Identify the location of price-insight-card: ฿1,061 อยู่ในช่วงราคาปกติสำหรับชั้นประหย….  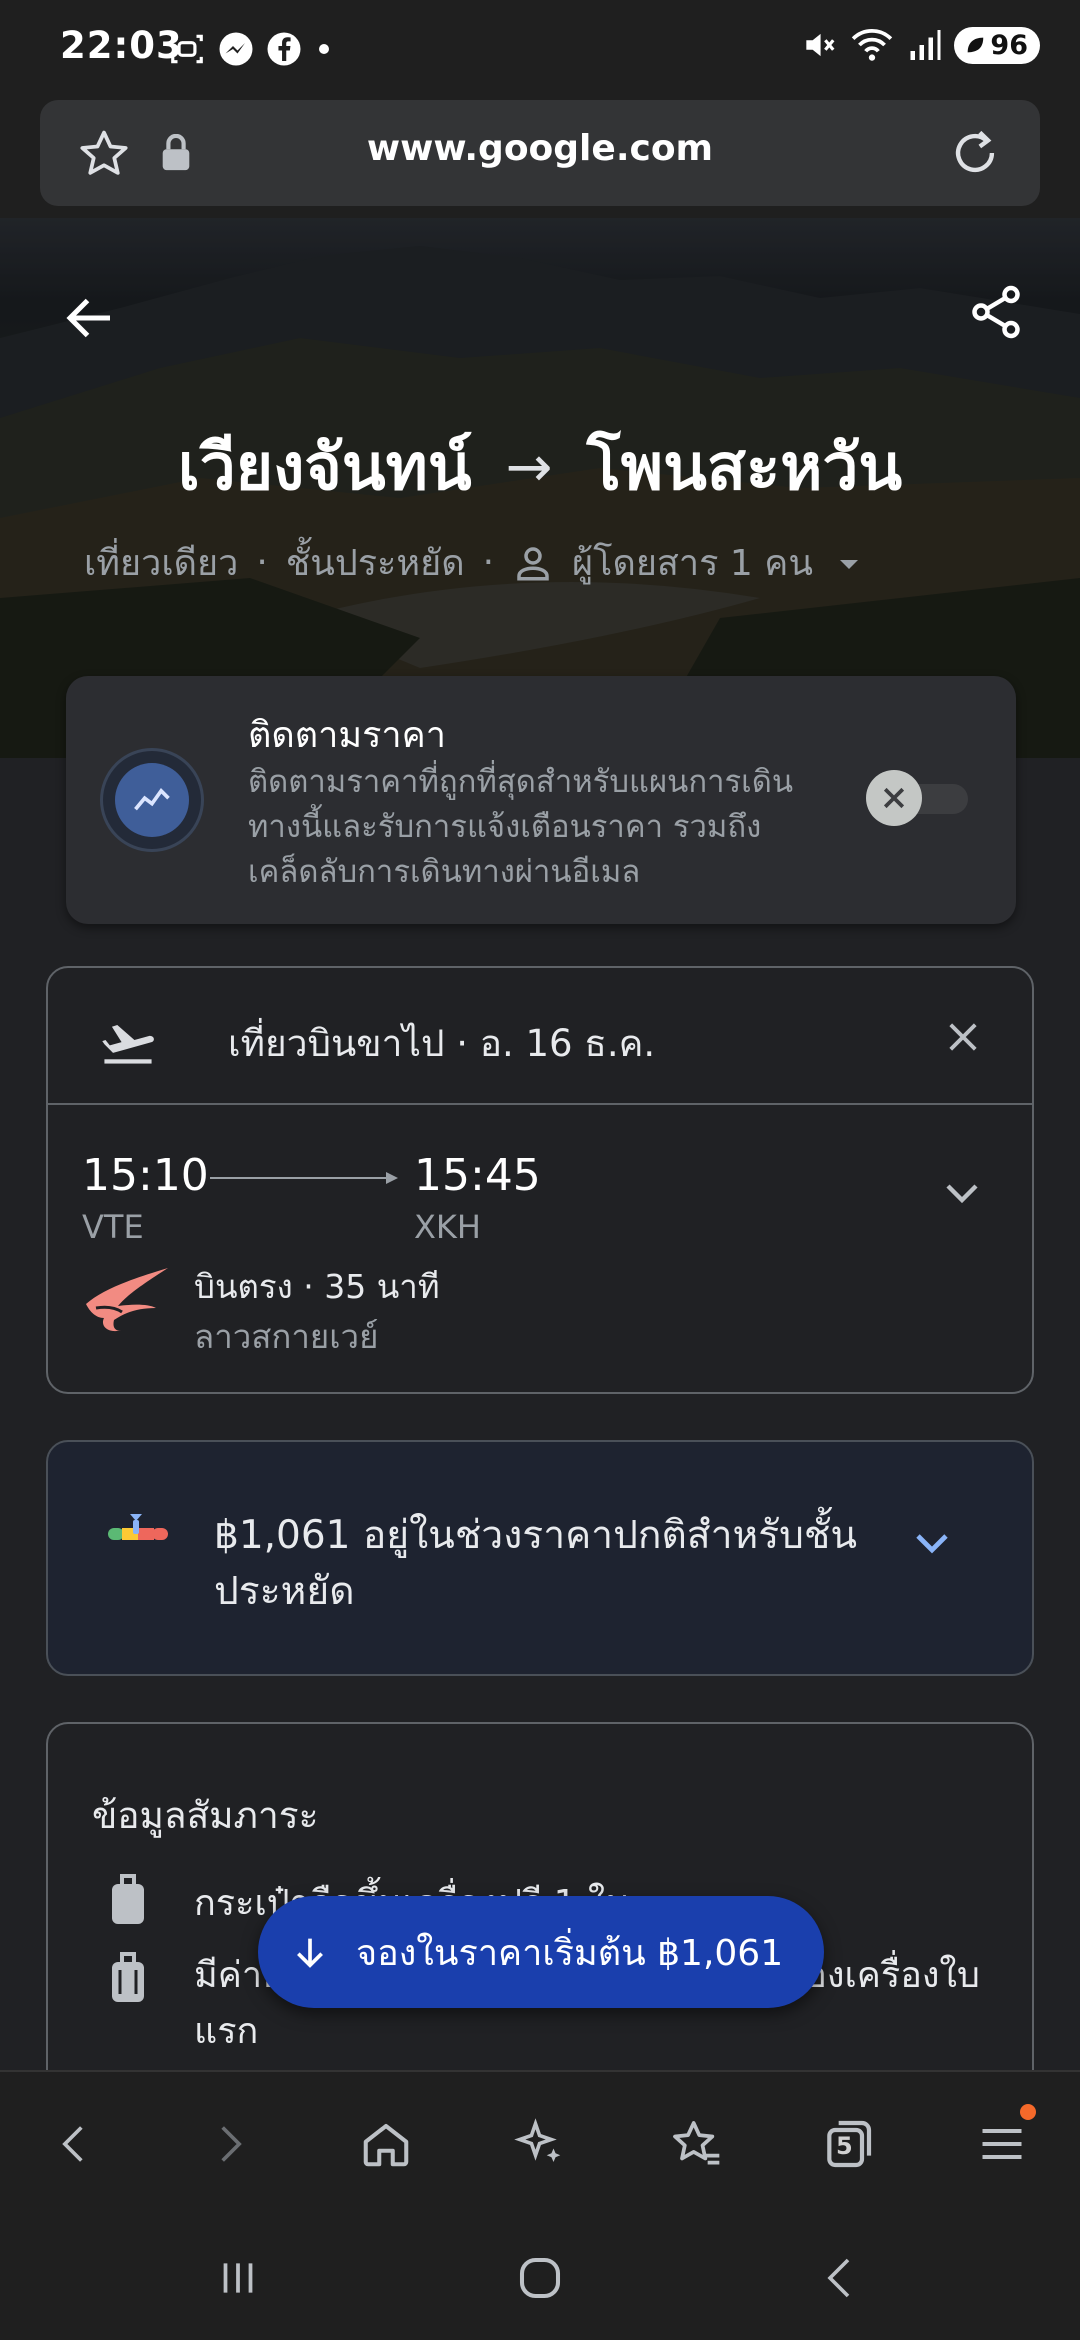
(540, 1558).